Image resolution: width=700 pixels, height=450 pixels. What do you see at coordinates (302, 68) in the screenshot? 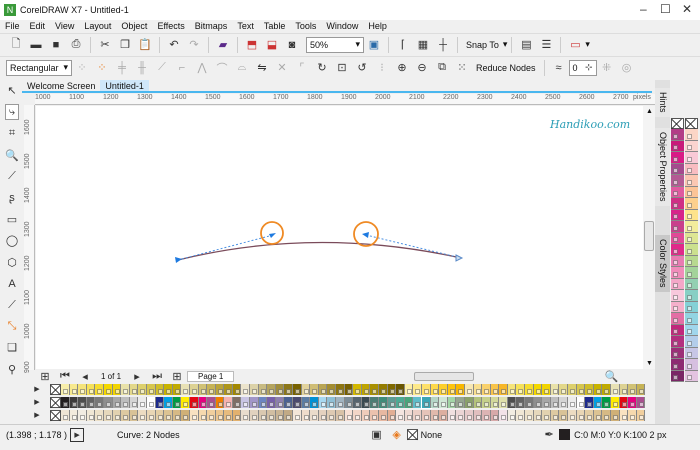
I see `extract-subpath-icon: ⌜` at bounding box center [302, 68].